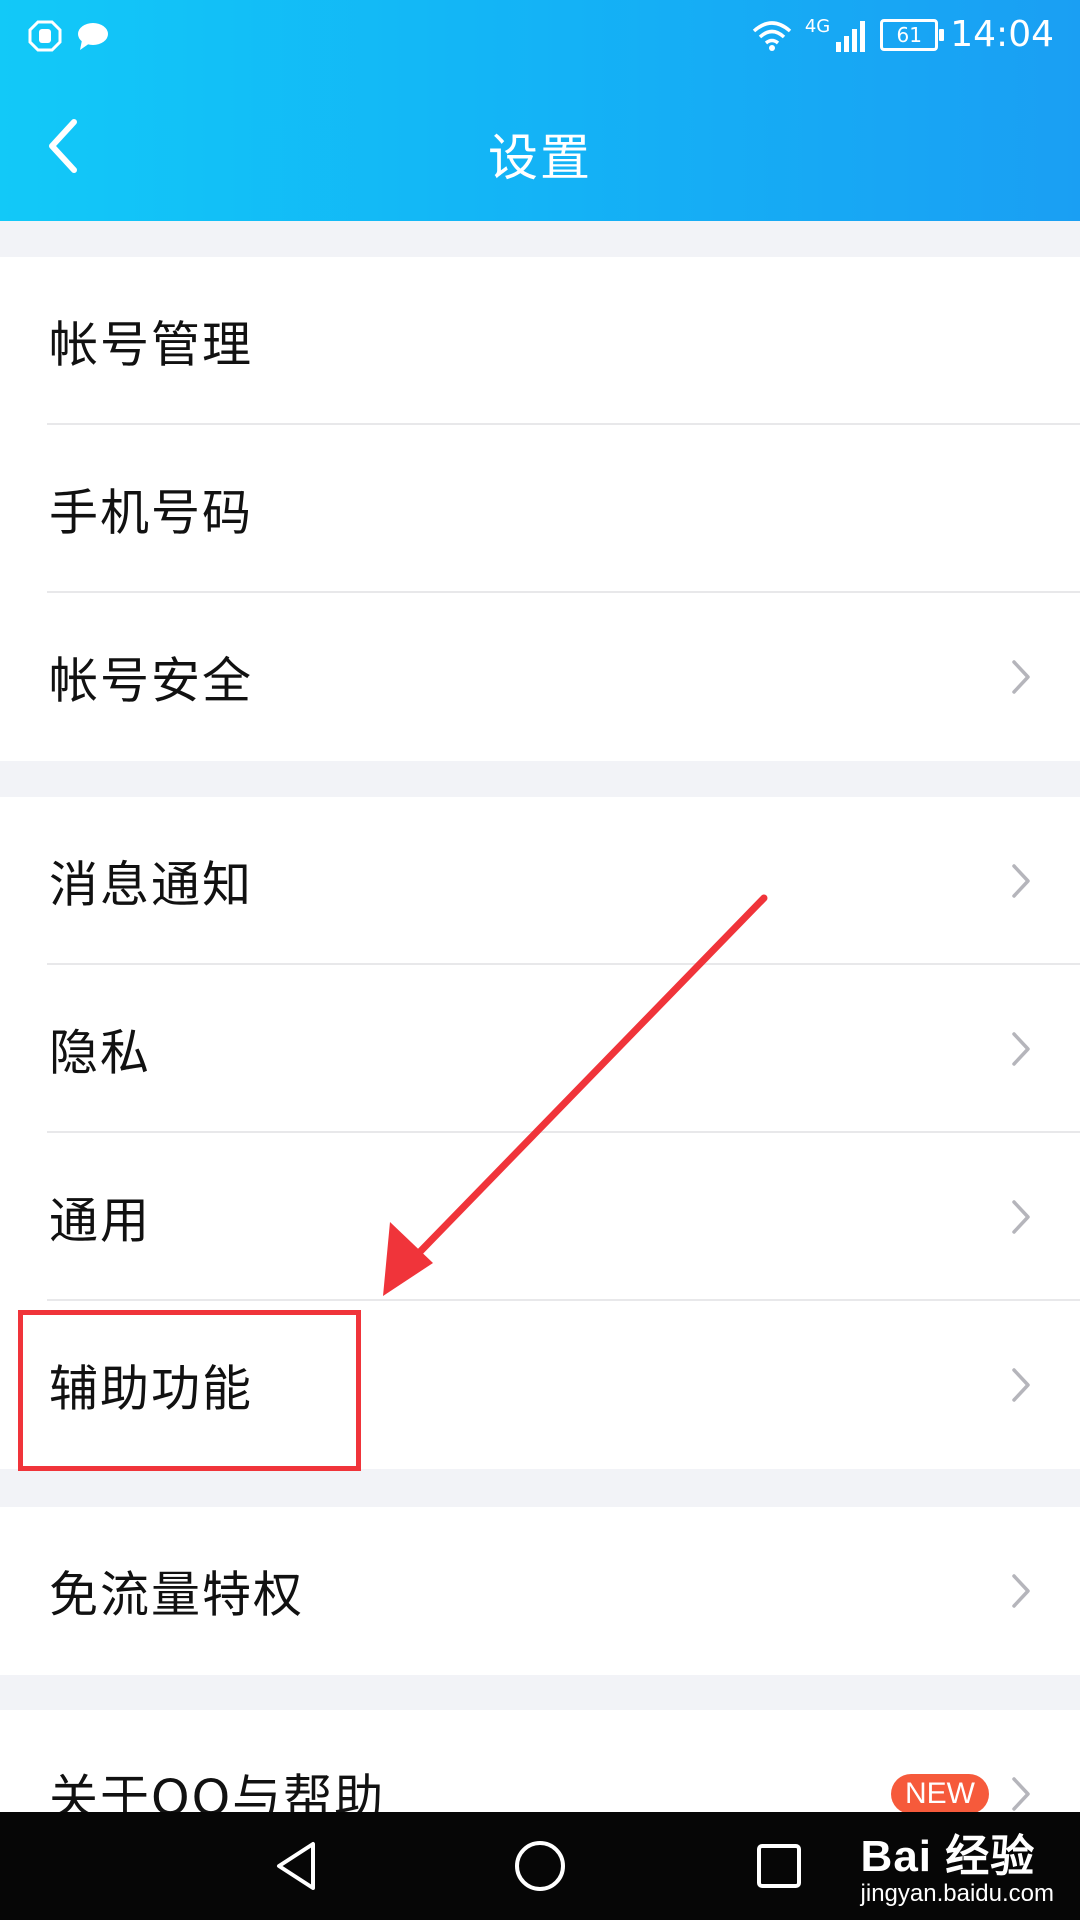  I want to click on watermark-logo: Bai 经验, so click(948, 1856).